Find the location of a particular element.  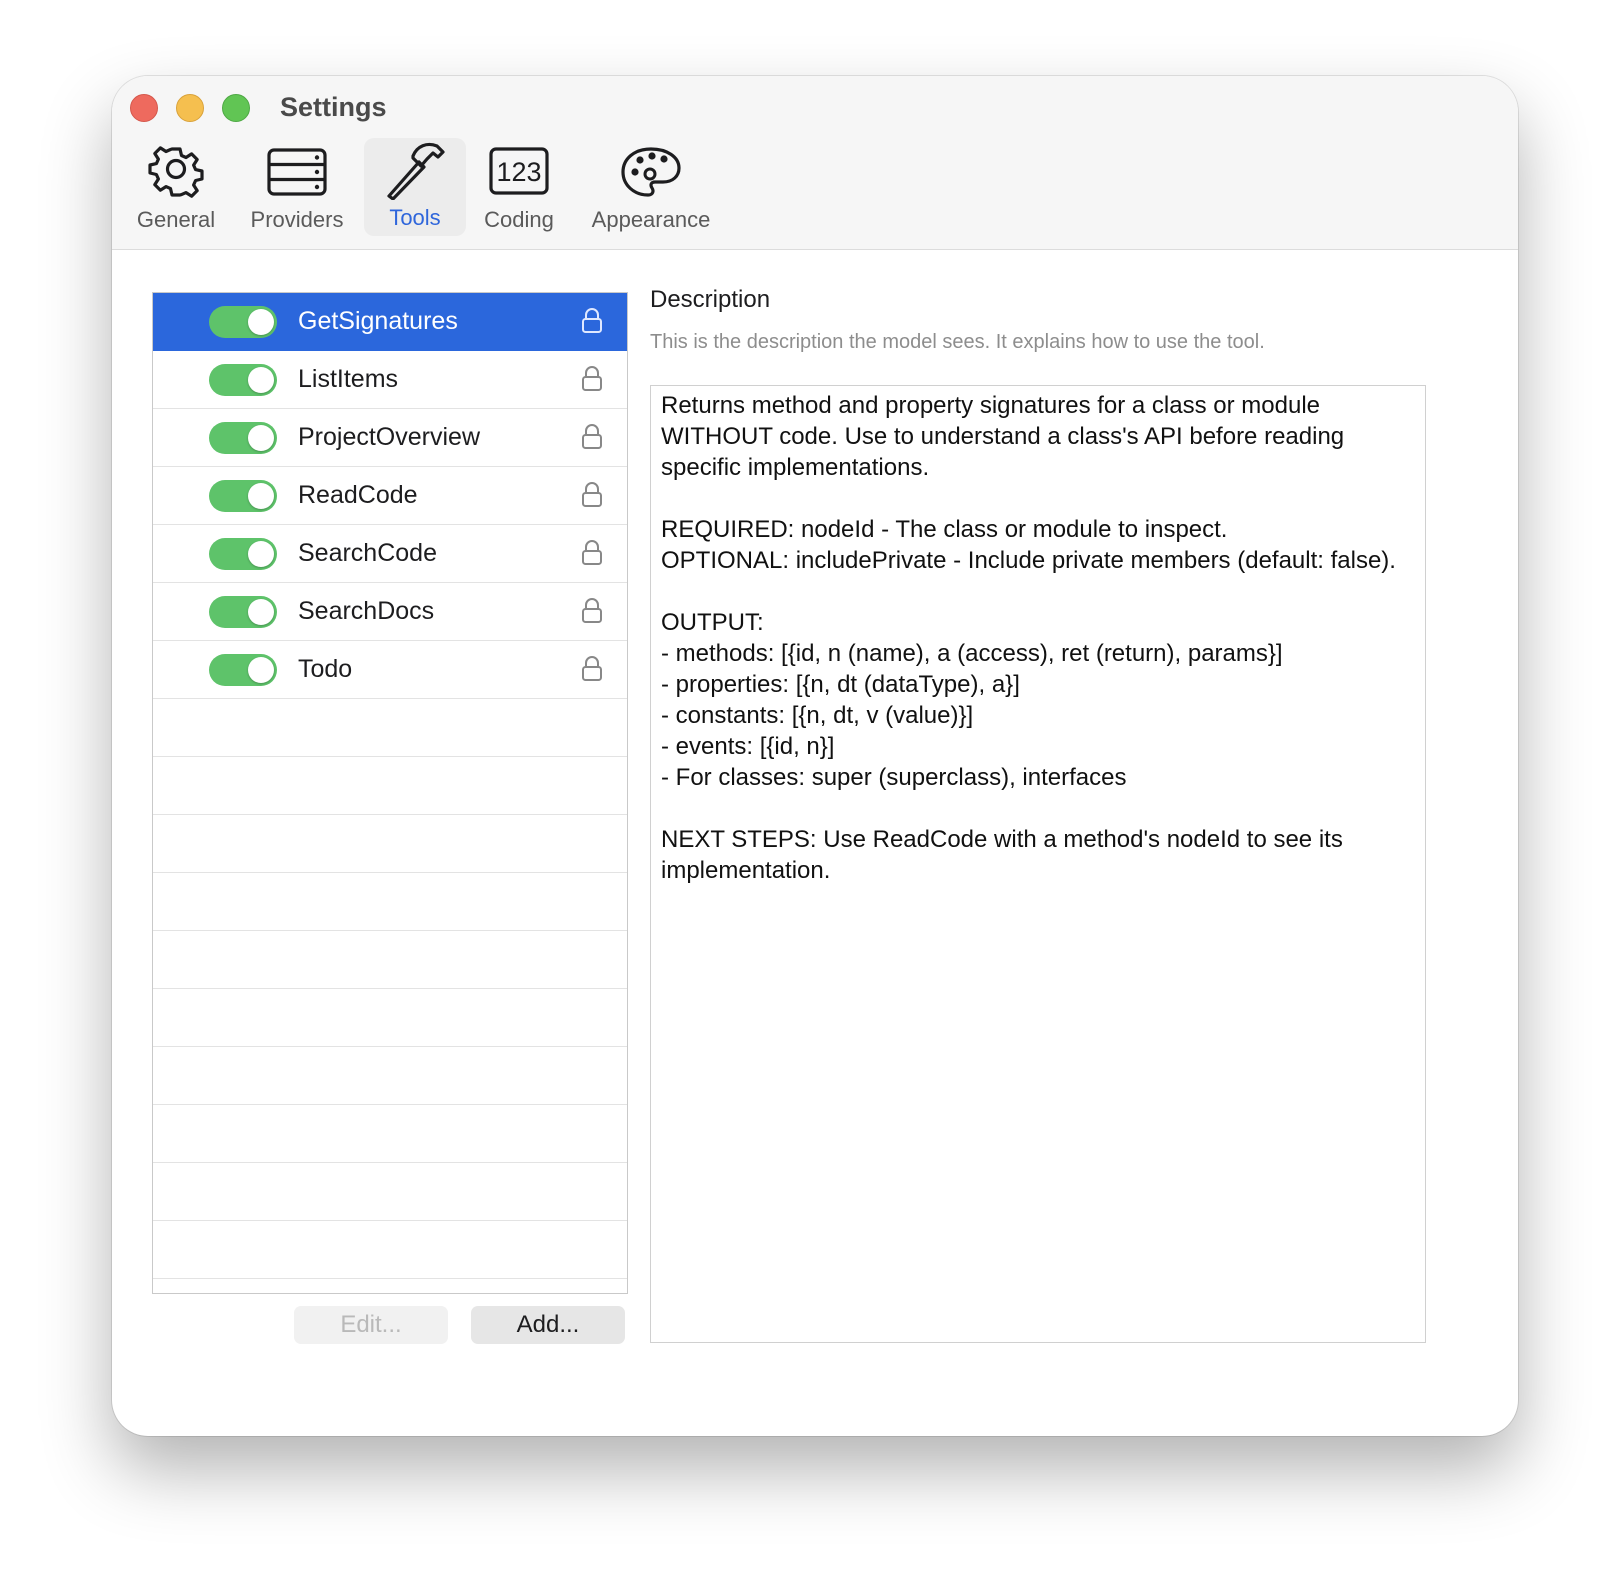

tab-tools-label: Tools is located at coordinates (415, 217).